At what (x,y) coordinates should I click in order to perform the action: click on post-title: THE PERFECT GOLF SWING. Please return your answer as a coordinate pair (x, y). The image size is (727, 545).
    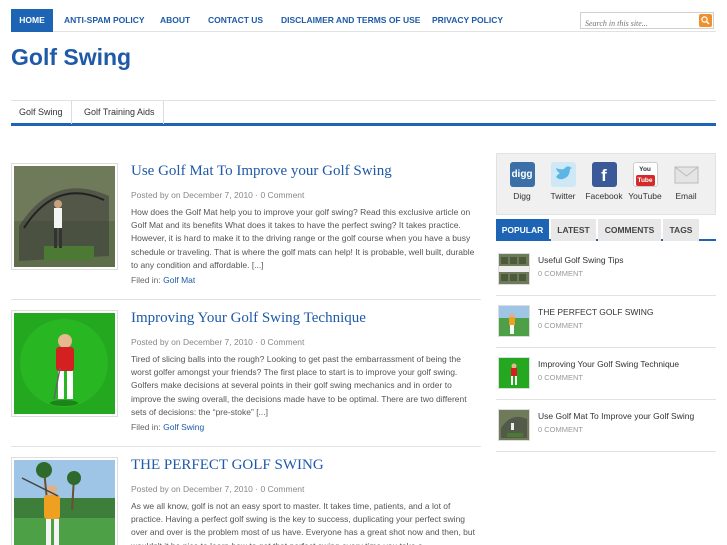
    Looking at the image, I should click on (227, 465).